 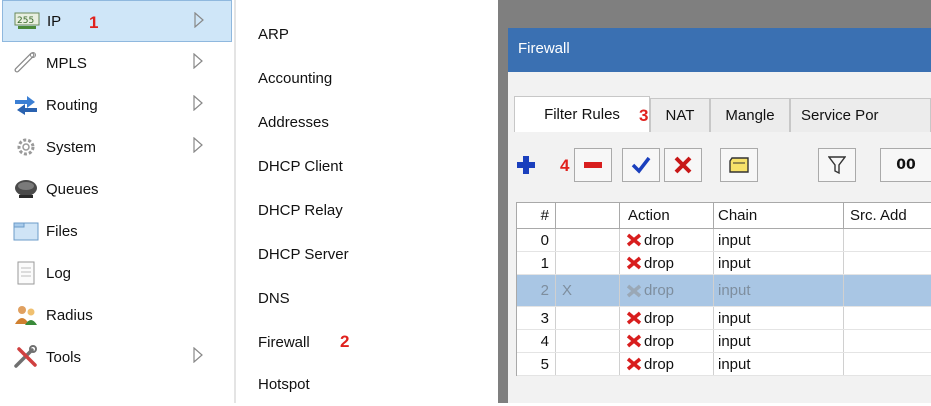 What do you see at coordinates (587, 290) in the screenshot?
I see `rule-flag: X` at bounding box center [587, 290].